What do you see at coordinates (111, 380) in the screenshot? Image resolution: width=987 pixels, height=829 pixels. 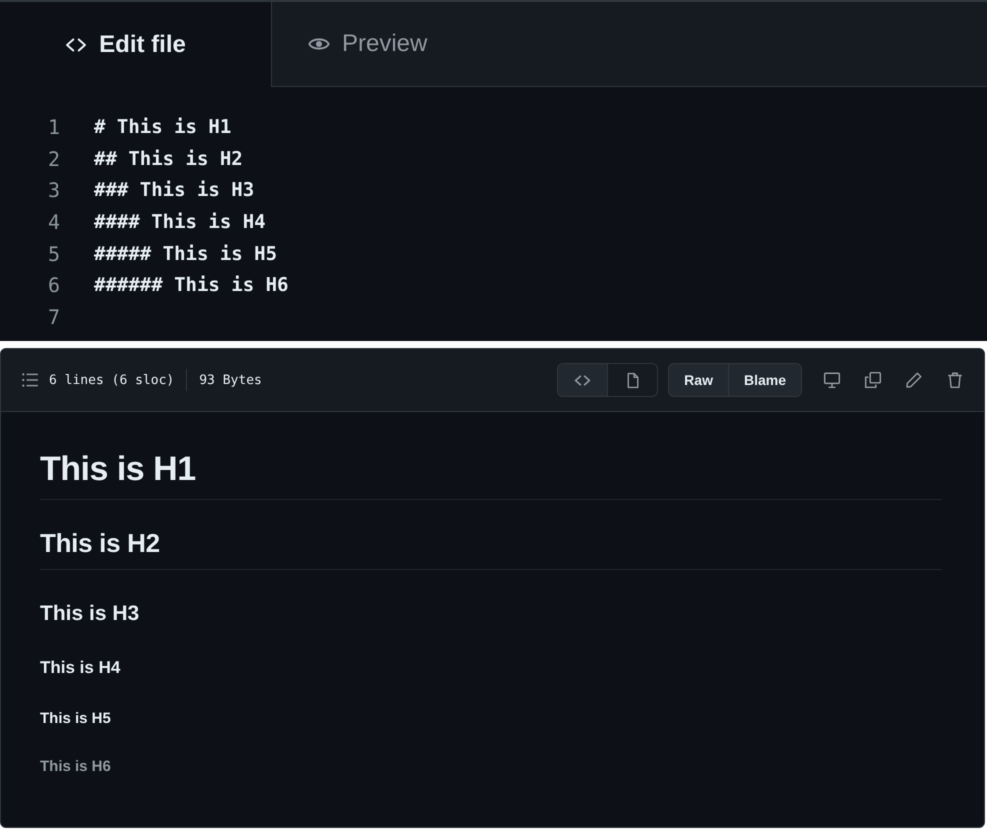 I see `line-count: 6 lines (6 sloc)` at bounding box center [111, 380].